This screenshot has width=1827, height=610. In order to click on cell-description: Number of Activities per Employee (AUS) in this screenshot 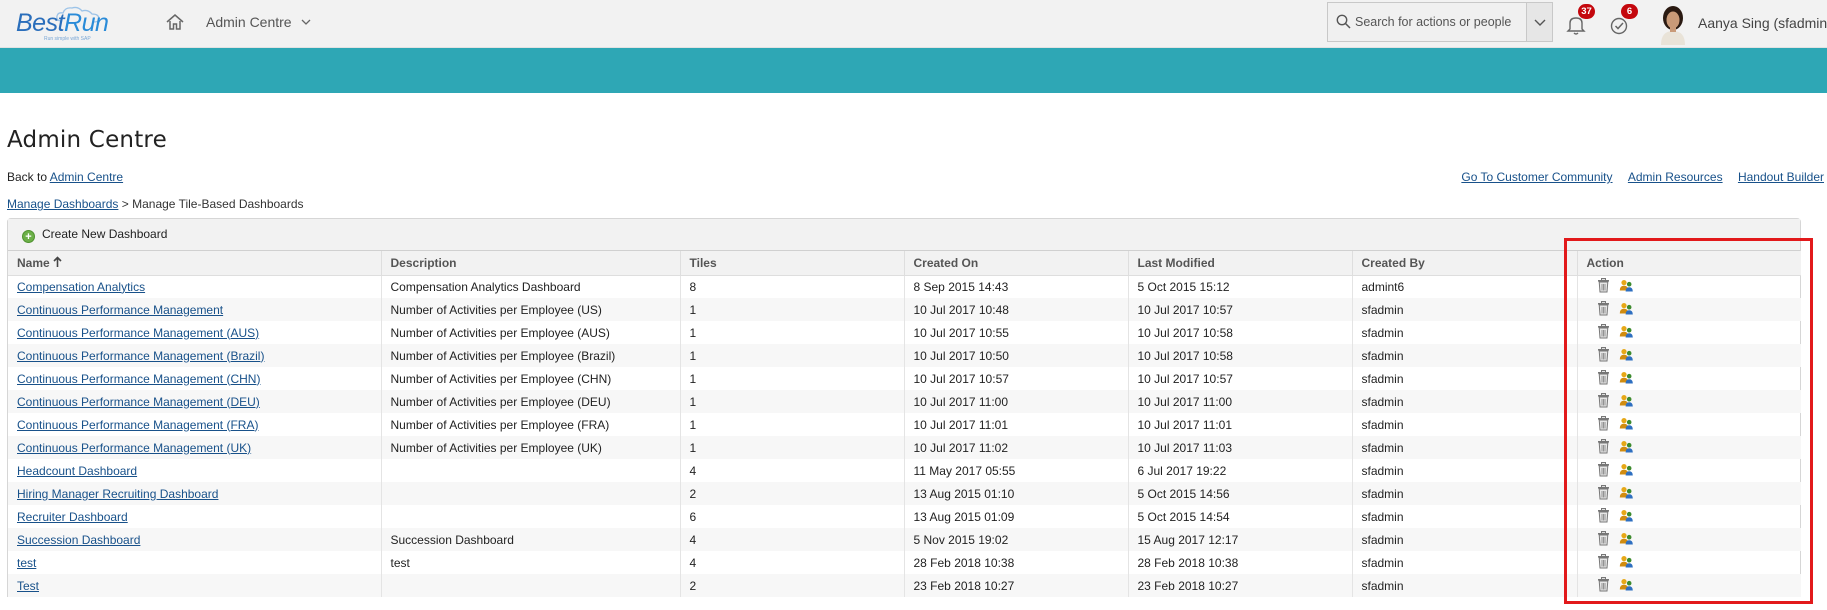, I will do `click(531, 332)`.